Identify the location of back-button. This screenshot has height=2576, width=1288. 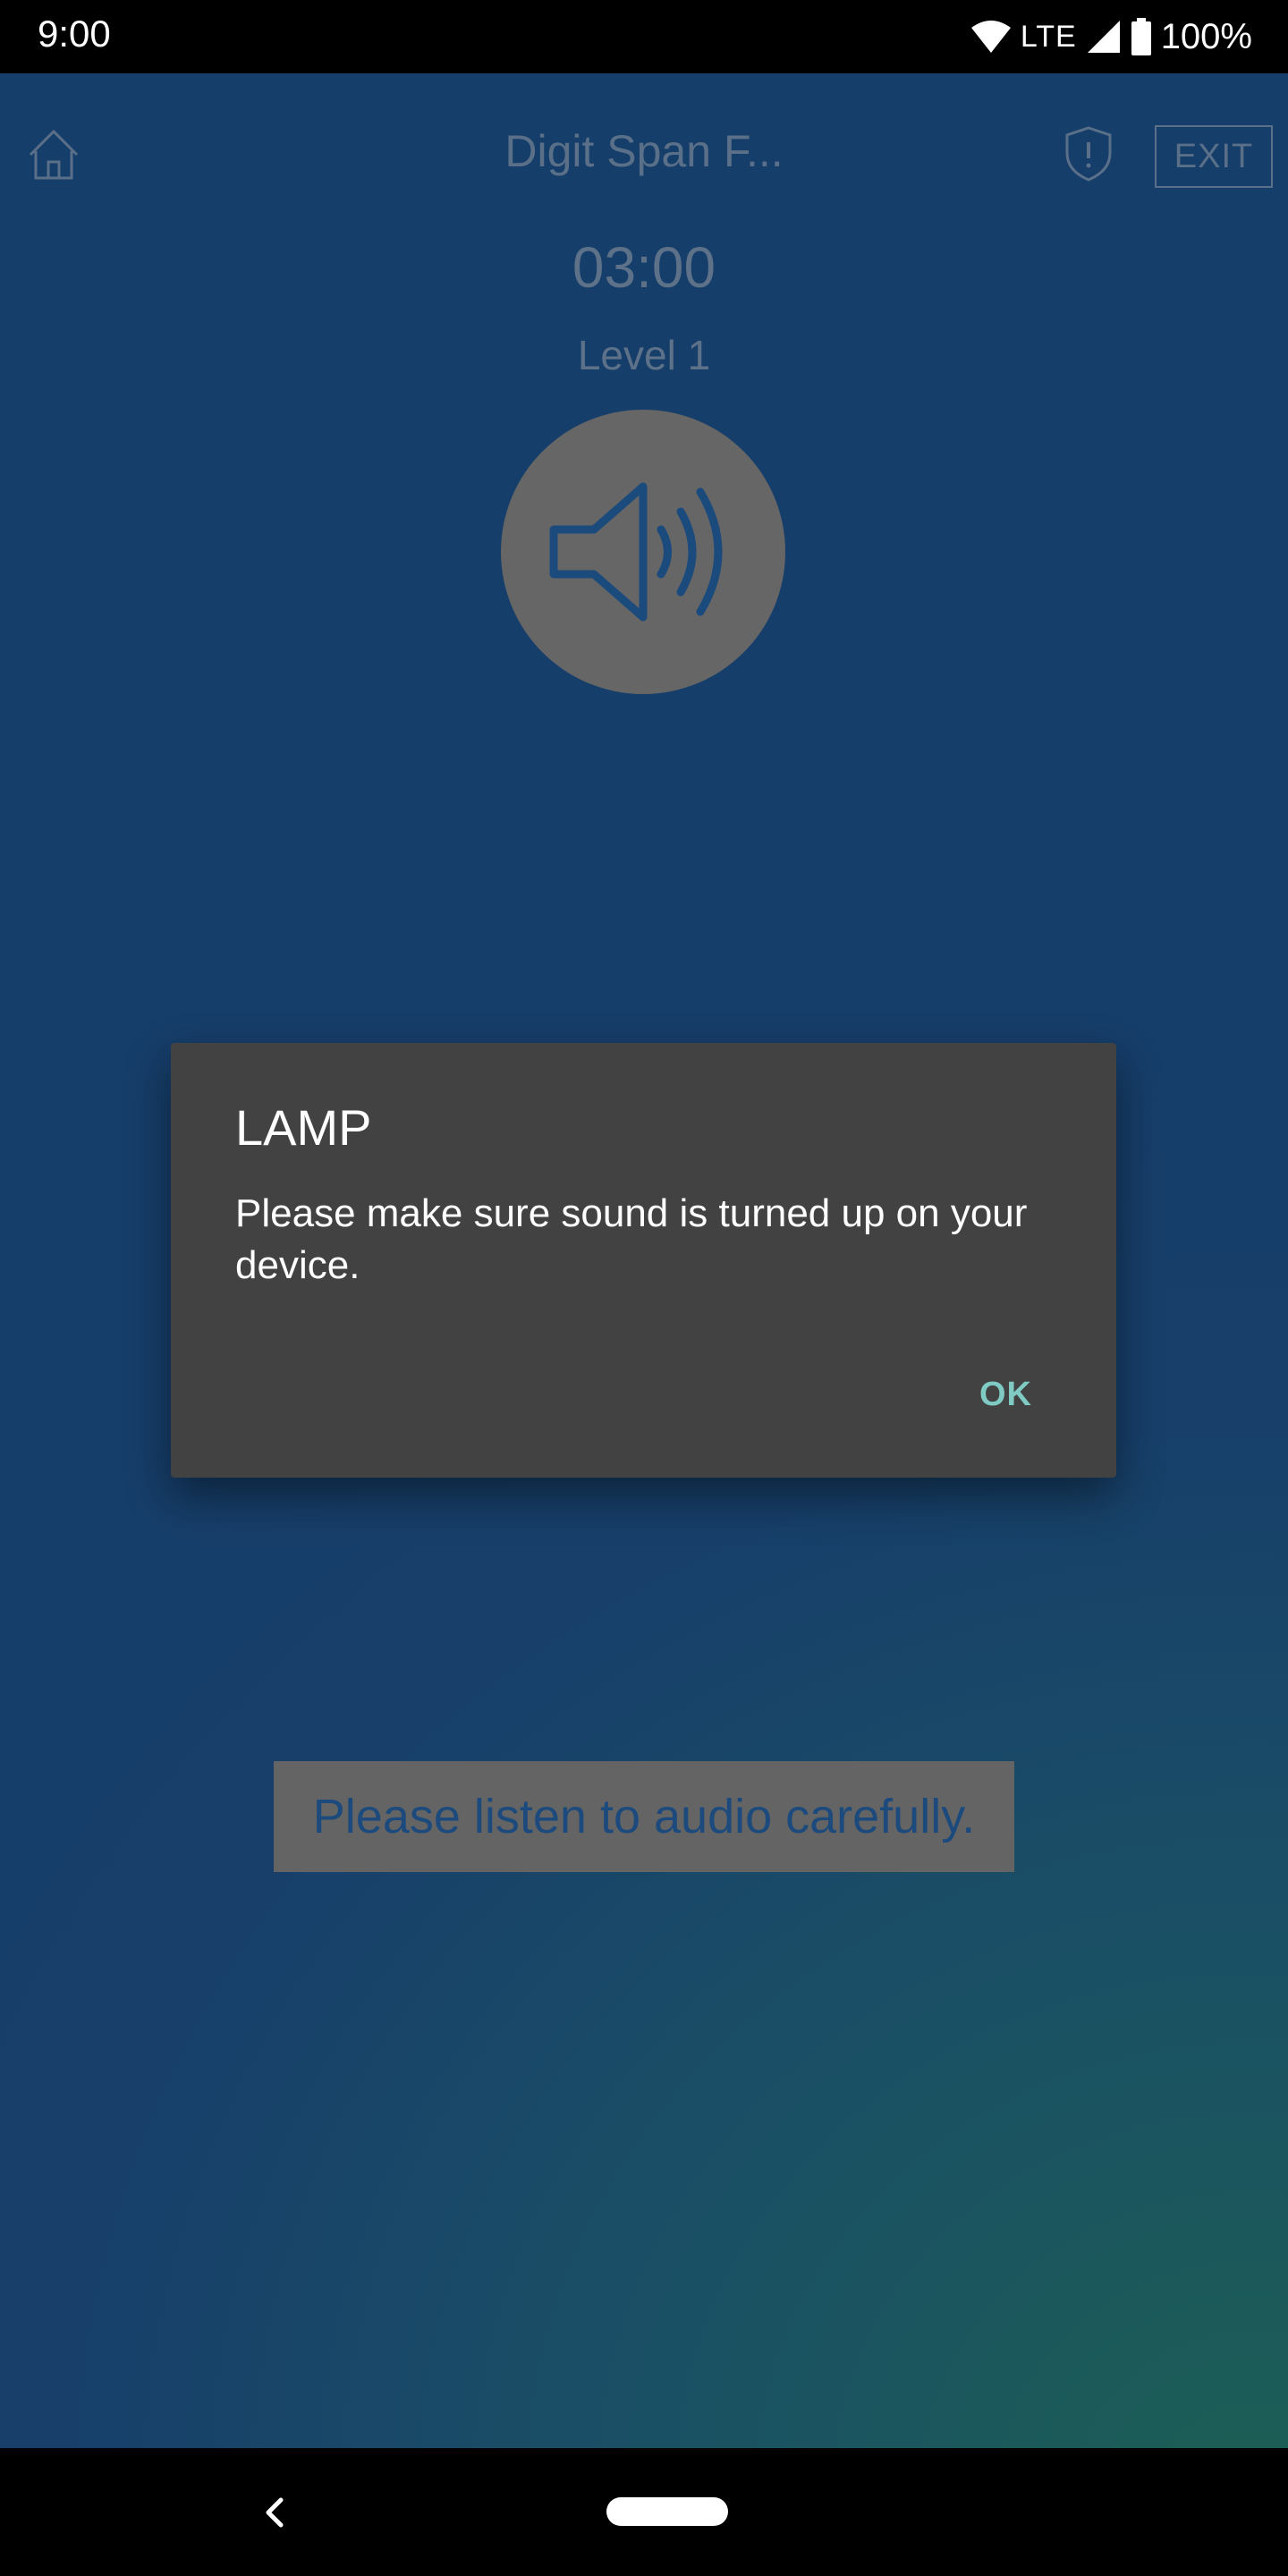
(273, 2512).